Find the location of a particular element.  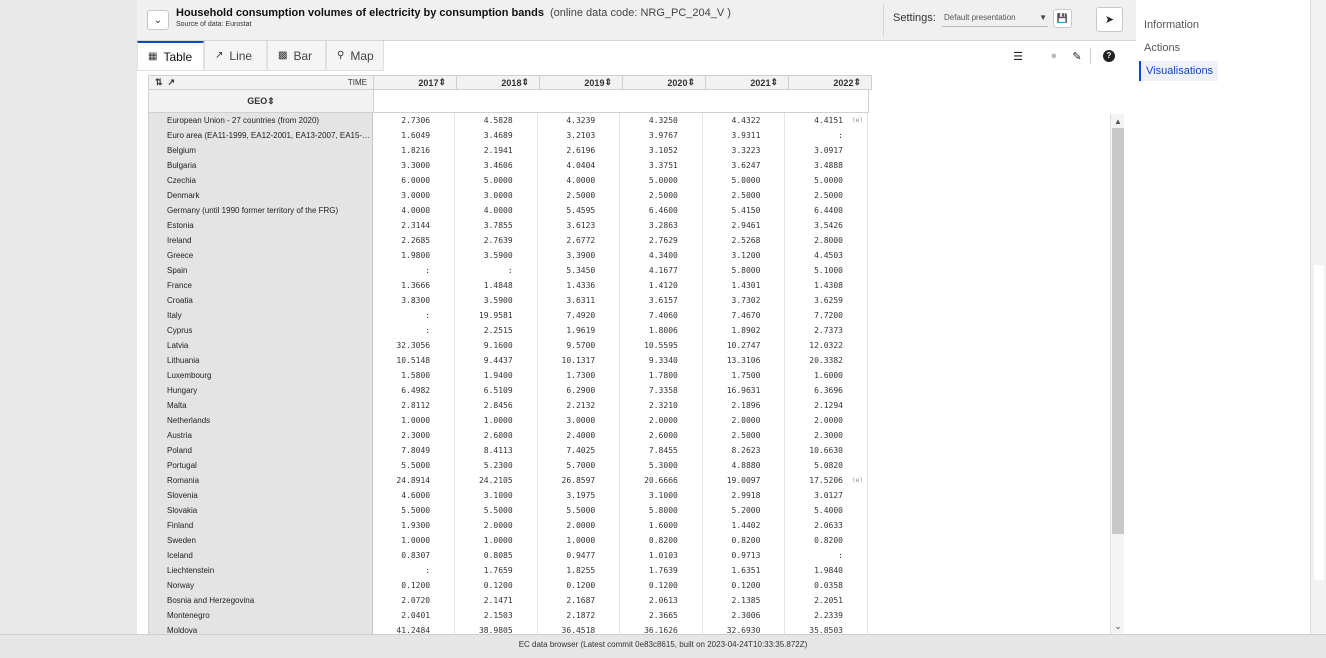

table-cell: 9.4437 is located at coordinates (496, 360).